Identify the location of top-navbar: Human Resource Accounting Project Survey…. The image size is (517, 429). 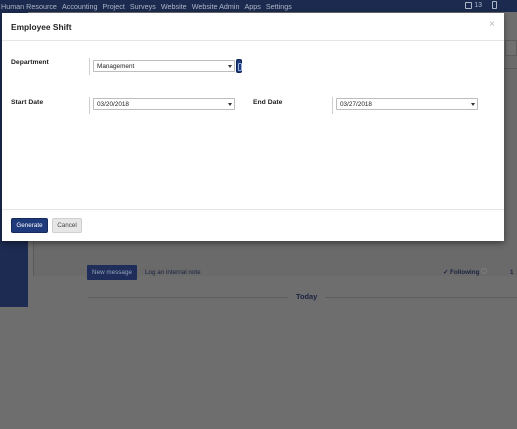
(258, 6).